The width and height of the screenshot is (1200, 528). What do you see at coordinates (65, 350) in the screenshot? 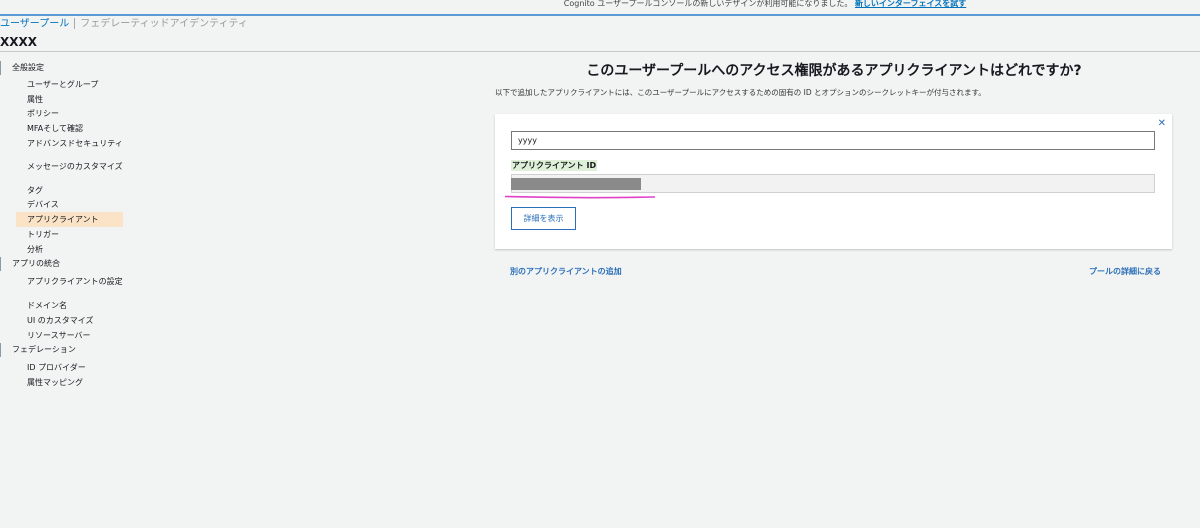
I see `sidebar-section-federation: フェデレーション` at bounding box center [65, 350].